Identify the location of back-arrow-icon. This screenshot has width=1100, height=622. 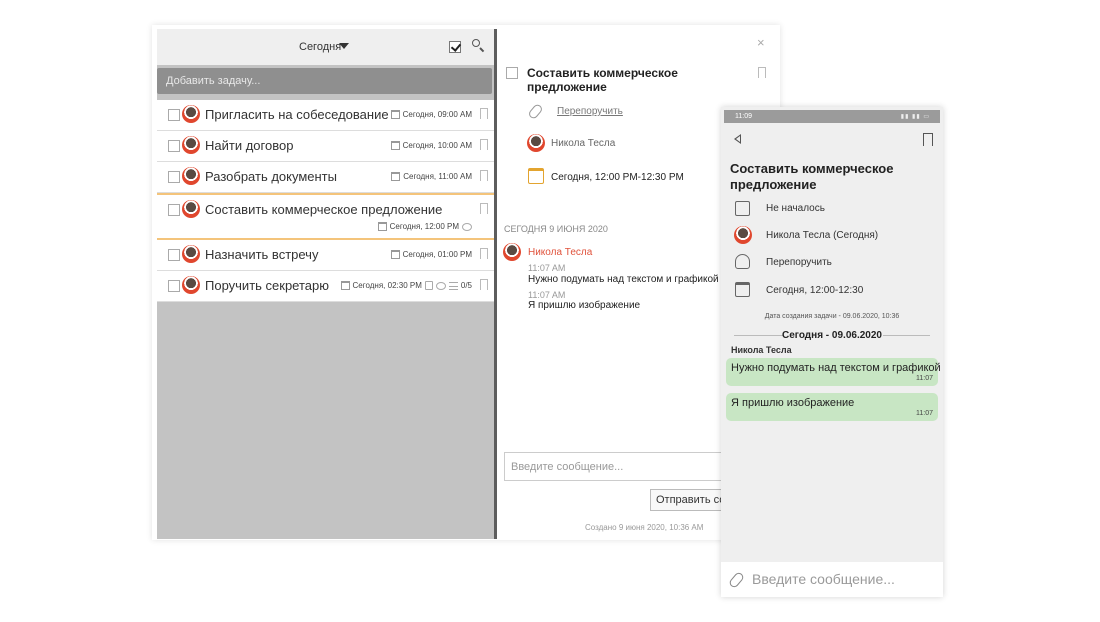
(737, 139).